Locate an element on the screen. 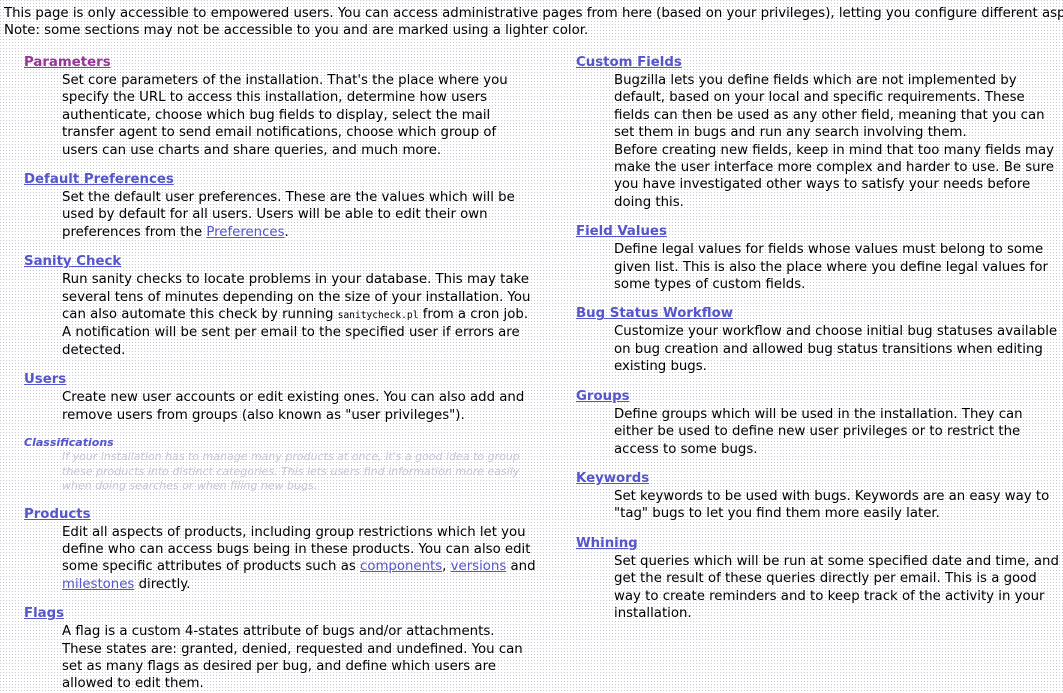  admin-section-link-classifications: Classifications is located at coordinates (69, 443).